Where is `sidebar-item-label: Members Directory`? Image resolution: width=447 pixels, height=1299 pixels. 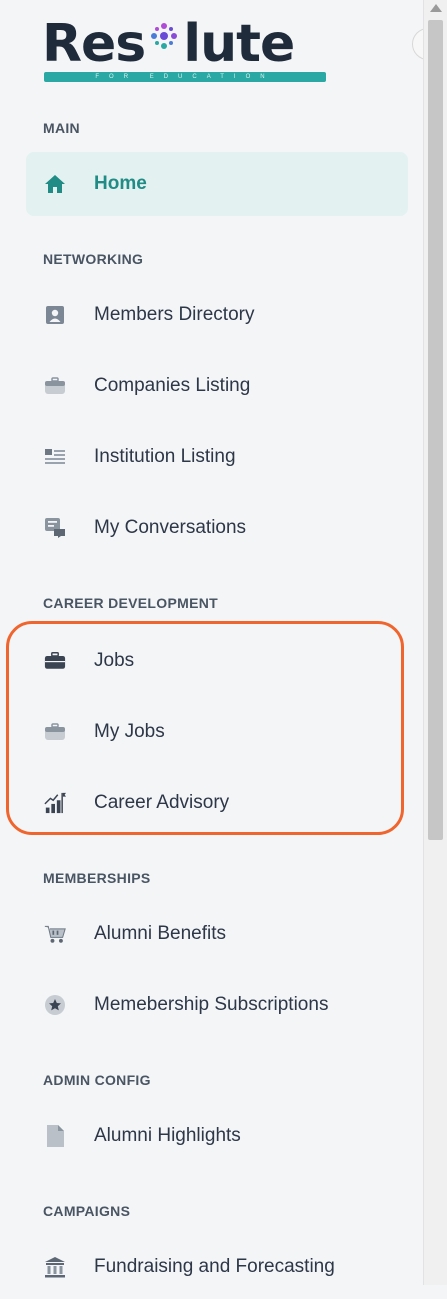
sidebar-item-label: Members Directory is located at coordinates (174, 314).